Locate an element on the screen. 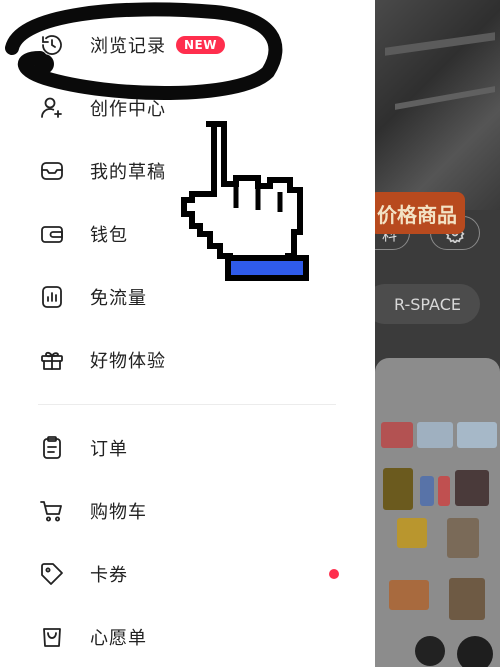 This screenshot has width=500, height=667. data-free-icon is located at coordinates (52, 297).